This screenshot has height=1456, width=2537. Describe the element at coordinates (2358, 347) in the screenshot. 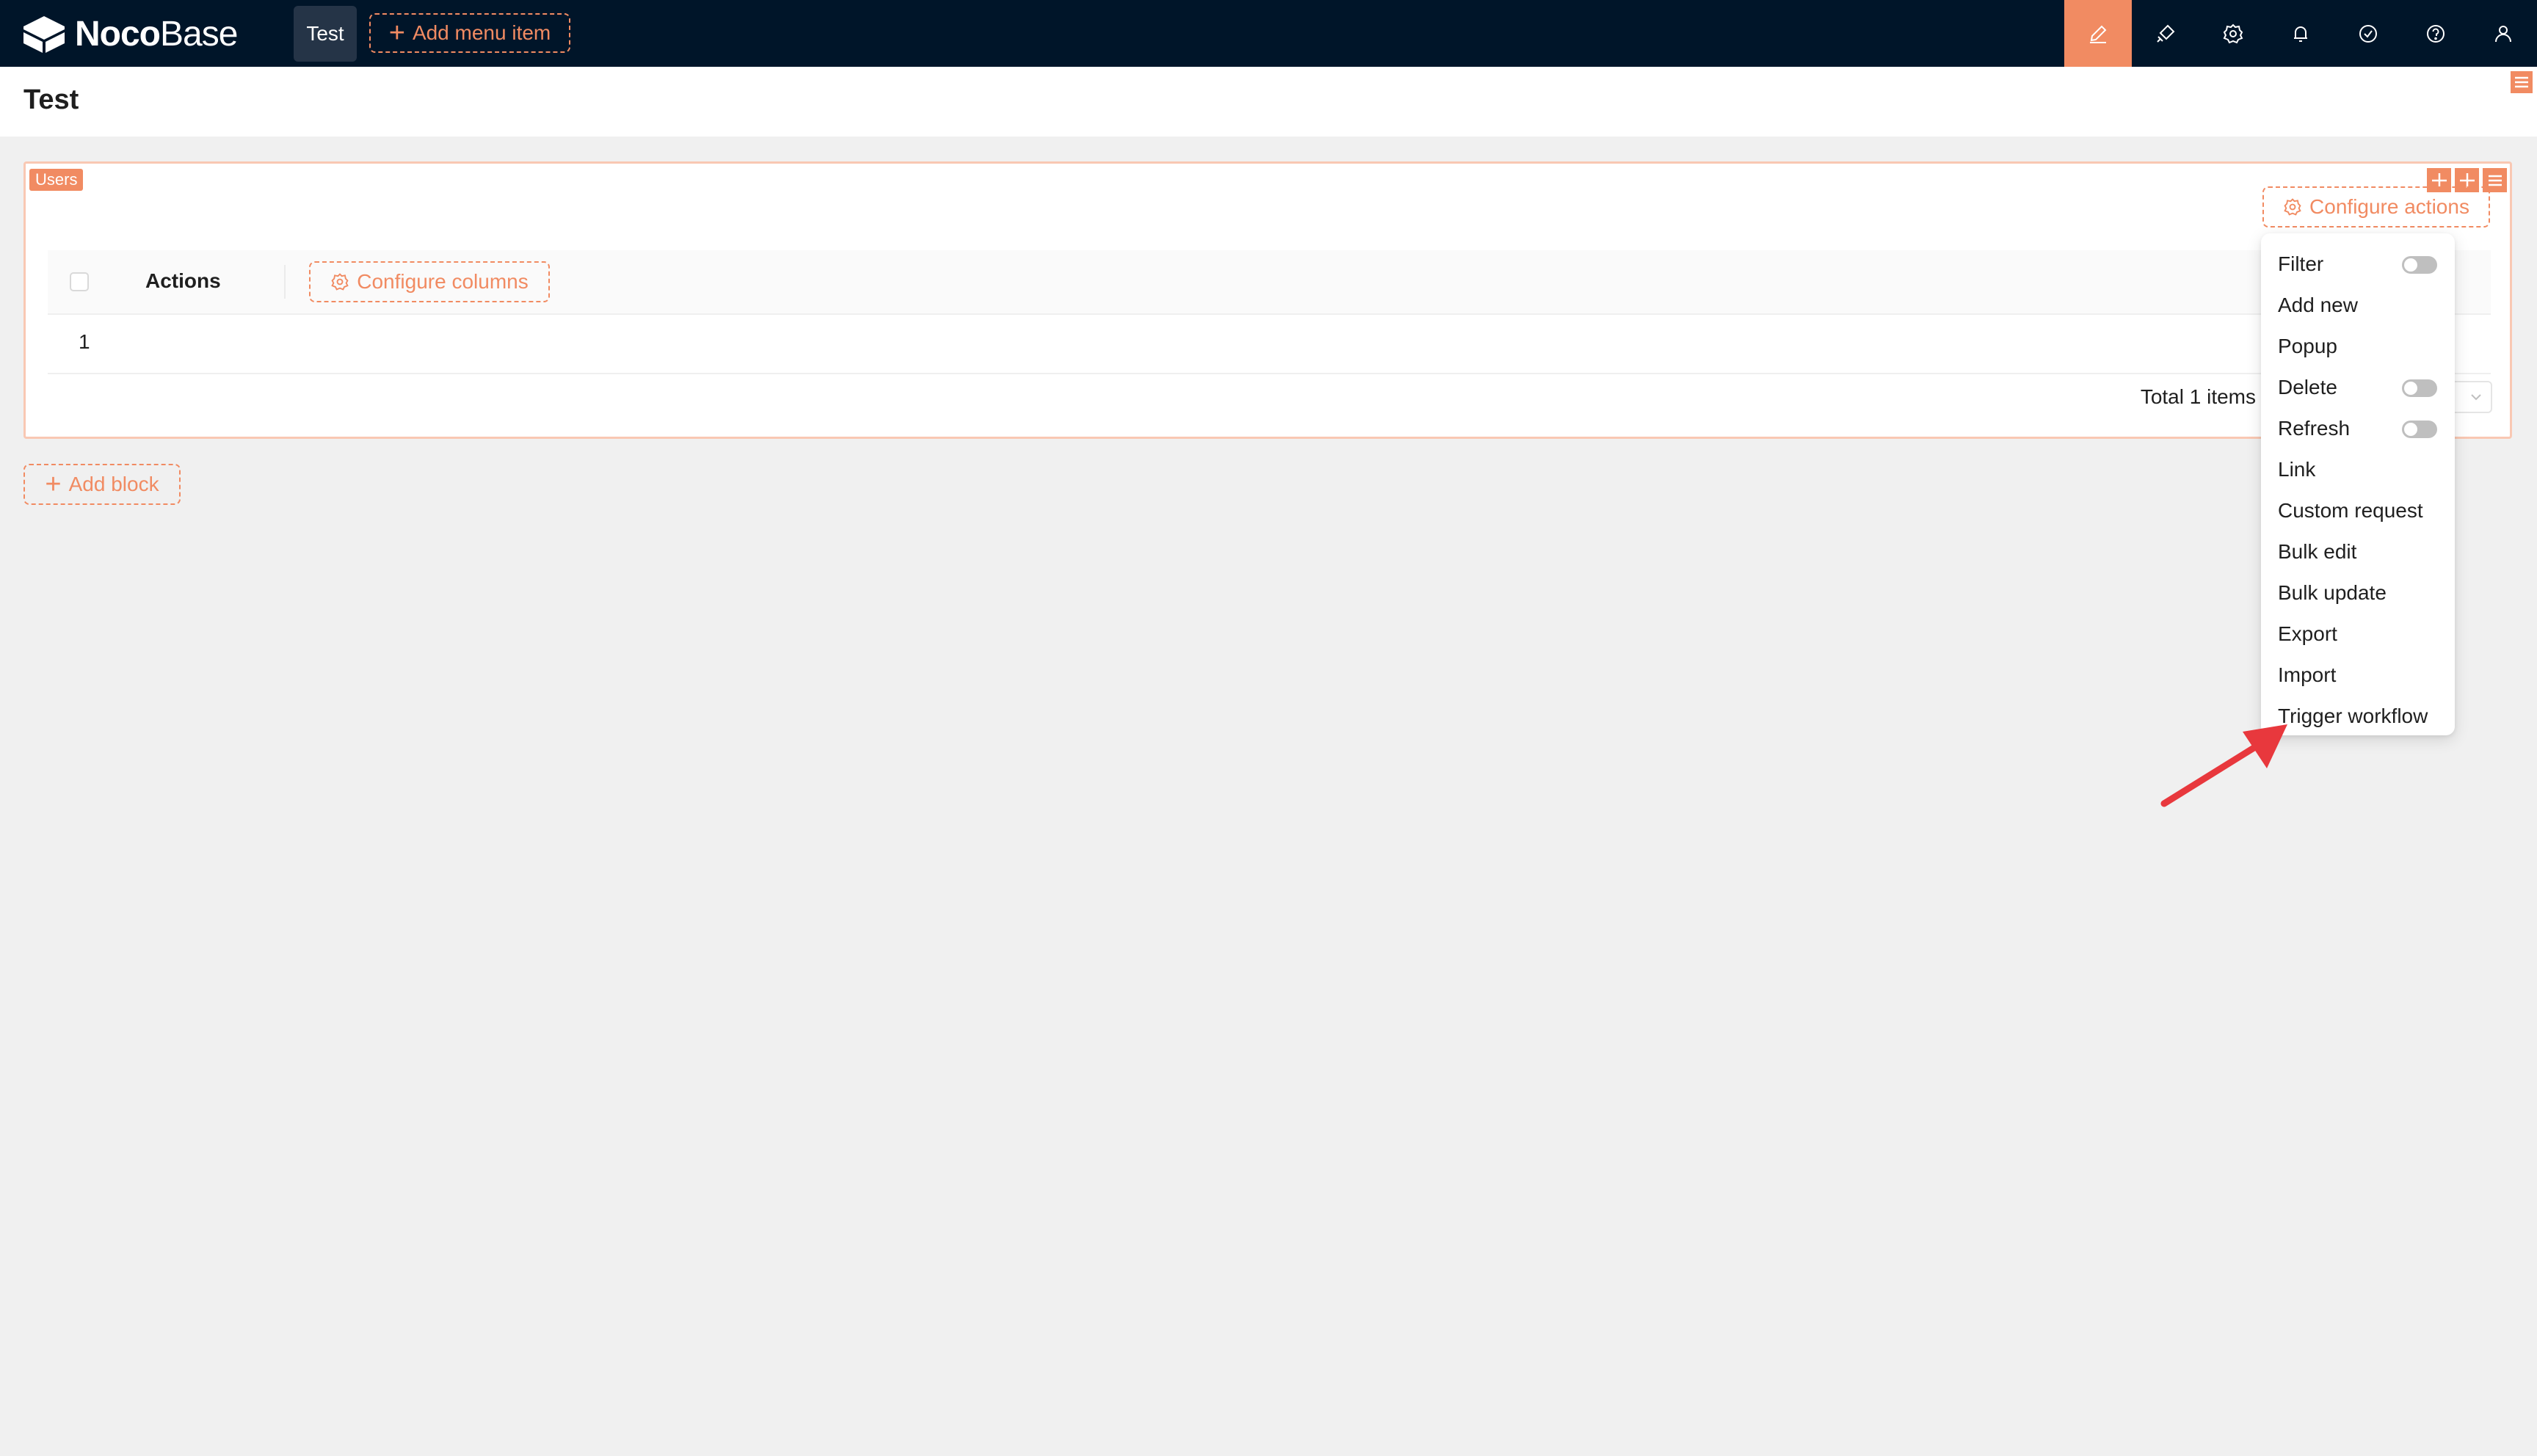

I see `menu-item-popup: Popup` at that location.